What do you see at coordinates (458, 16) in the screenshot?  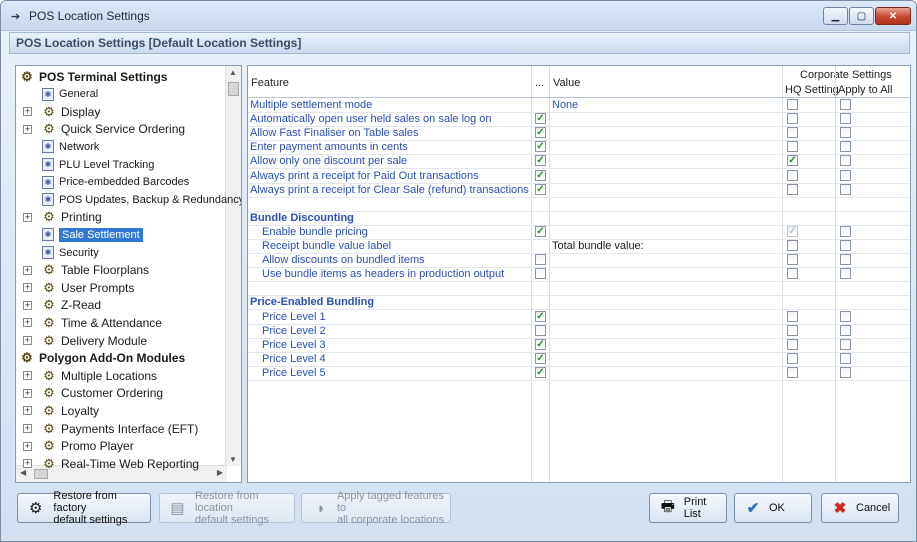 I see `title-bar: ➔ POS Location Settings ▁ ▢ ✕` at bounding box center [458, 16].